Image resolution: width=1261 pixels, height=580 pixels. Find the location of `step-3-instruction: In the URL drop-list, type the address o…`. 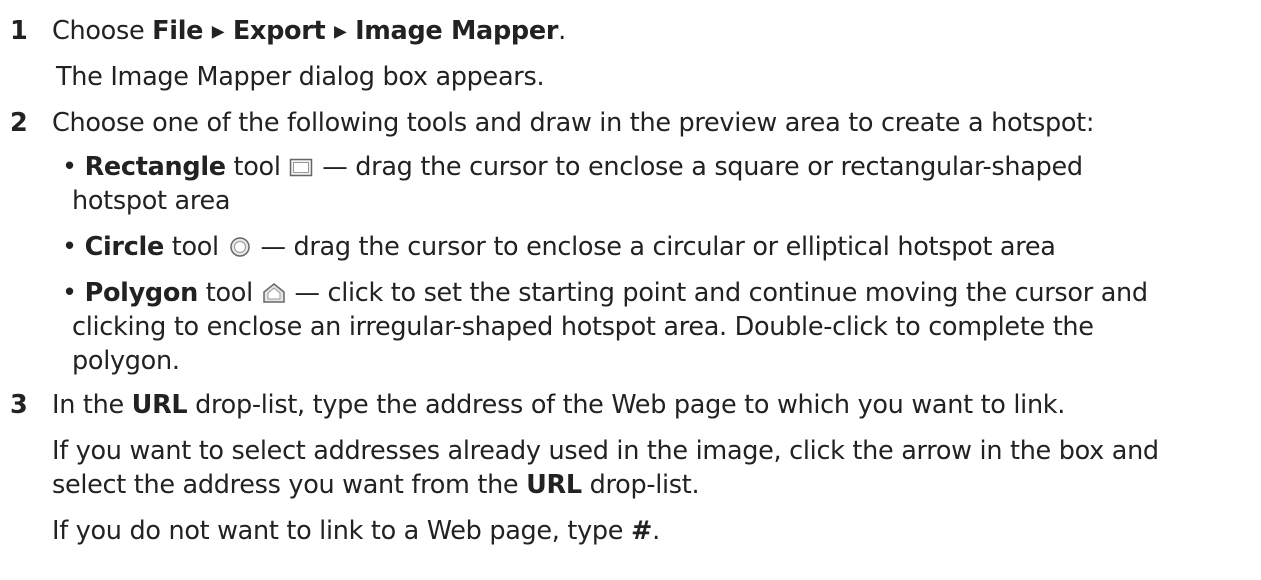

step-3-instruction: In the URL drop-list, type the address o… is located at coordinates (558, 405).